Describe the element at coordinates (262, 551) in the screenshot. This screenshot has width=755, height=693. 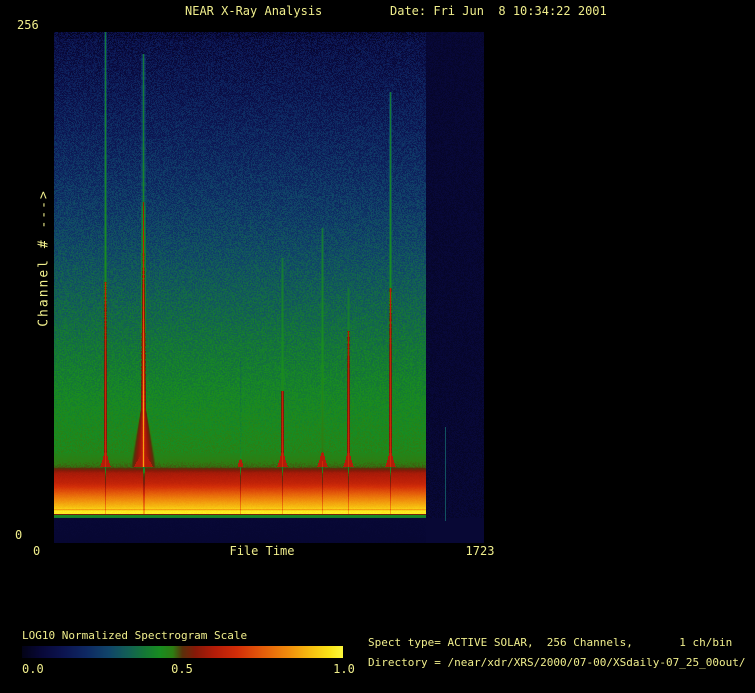
I see `x-axis-title: File Time` at that location.